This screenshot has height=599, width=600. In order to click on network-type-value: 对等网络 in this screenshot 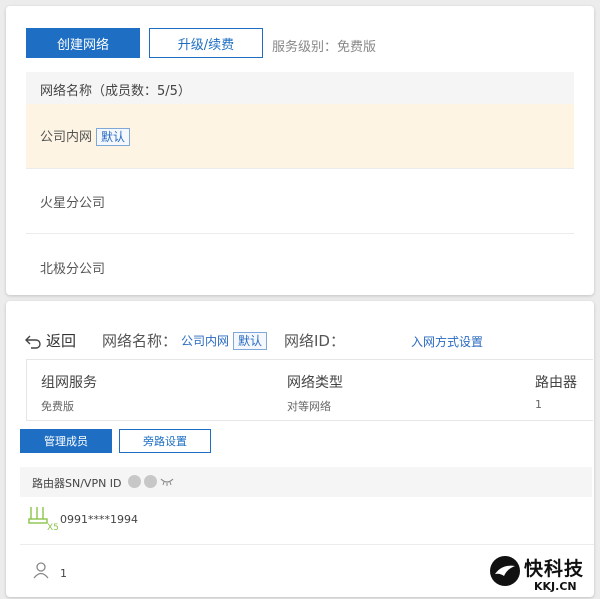, I will do `click(309, 406)`.